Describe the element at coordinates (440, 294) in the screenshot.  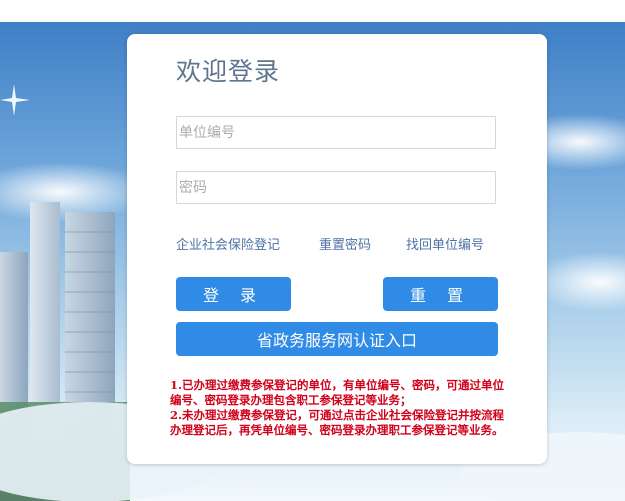
I see `reset-button: 重 置` at that location.